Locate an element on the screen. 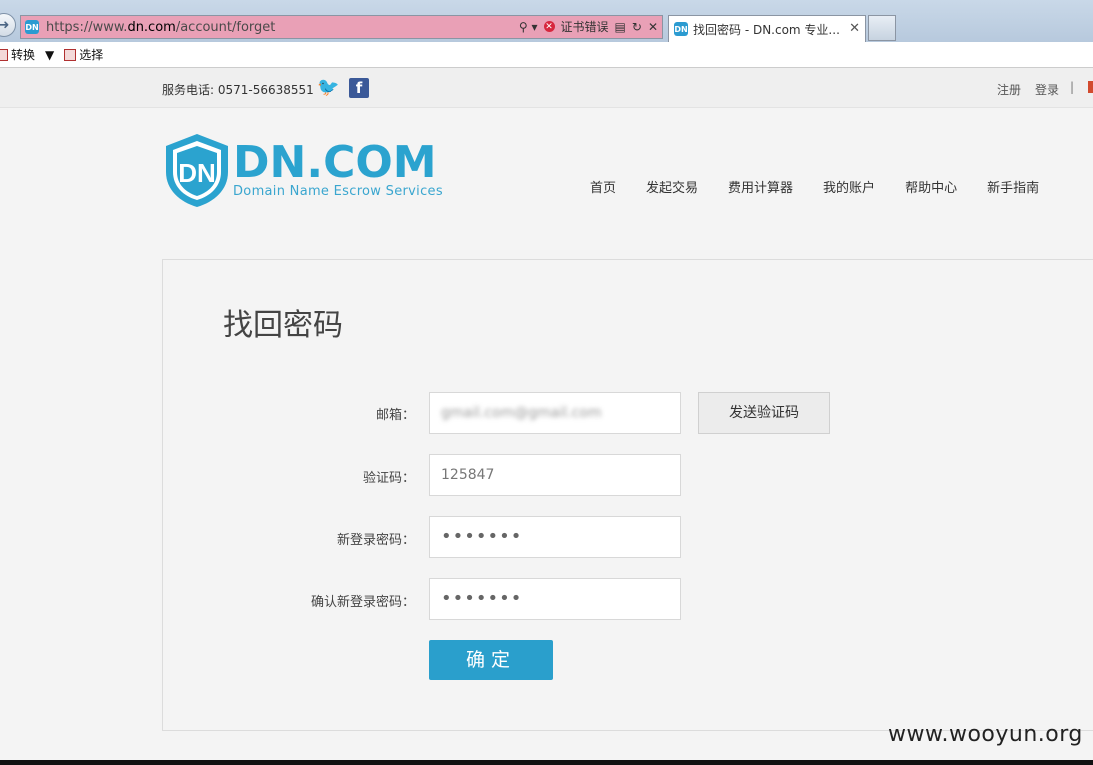 This screenshot has width=1093, height=765. site-favicon-icon: DN is located at coordinates (32, 27).